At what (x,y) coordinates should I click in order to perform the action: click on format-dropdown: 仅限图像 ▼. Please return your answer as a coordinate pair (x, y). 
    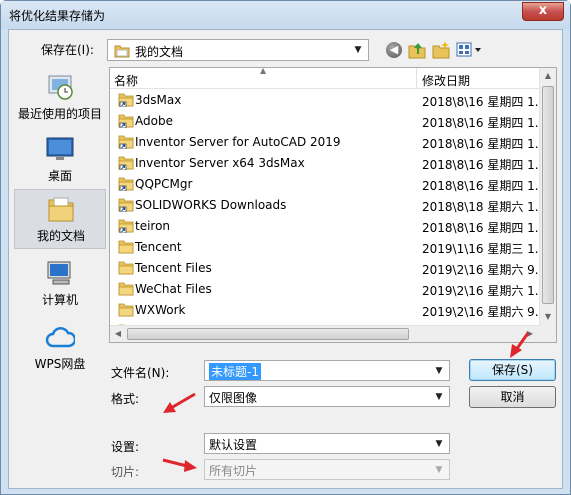
    Looking at the image, I should click on (327, 396).